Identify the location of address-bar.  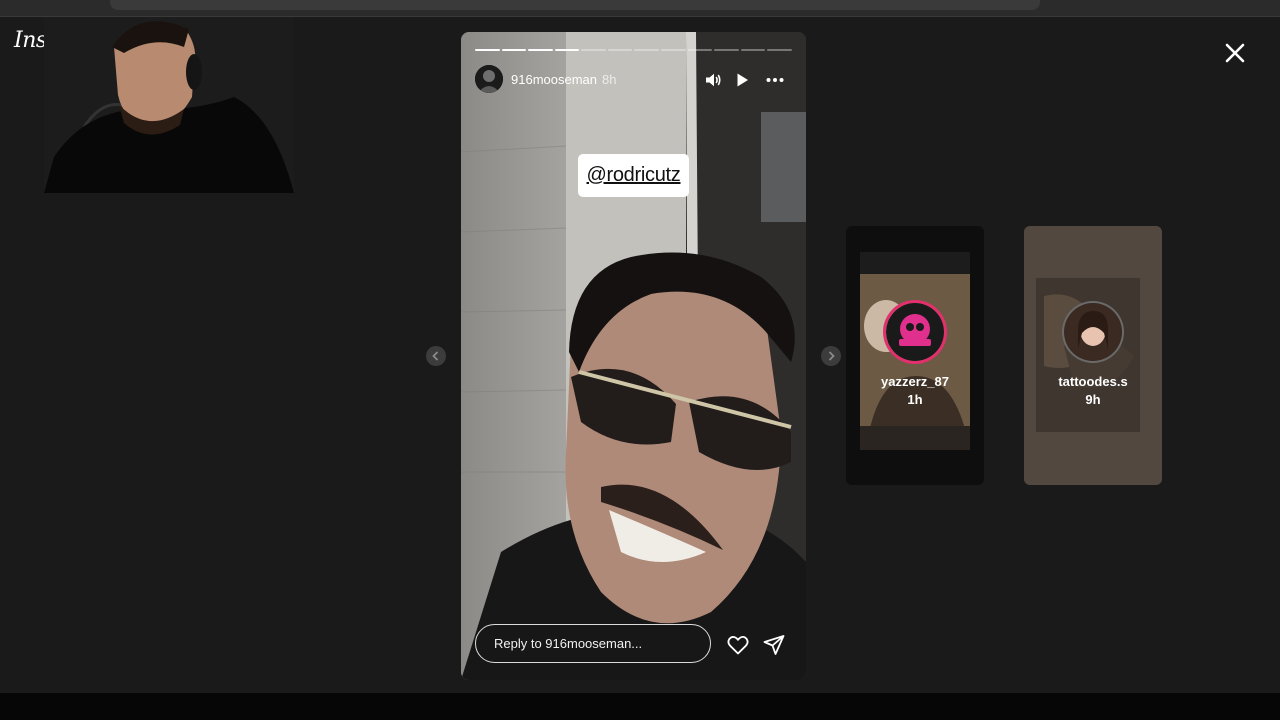
(575, 5).